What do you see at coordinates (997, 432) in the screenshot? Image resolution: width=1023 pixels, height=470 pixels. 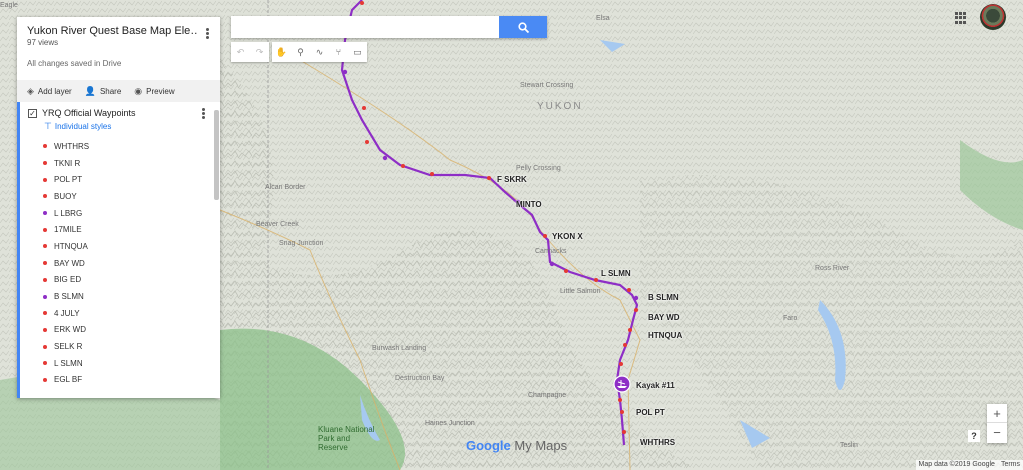 I see `zoom-out-button: −` at bounding box center [997, 432].